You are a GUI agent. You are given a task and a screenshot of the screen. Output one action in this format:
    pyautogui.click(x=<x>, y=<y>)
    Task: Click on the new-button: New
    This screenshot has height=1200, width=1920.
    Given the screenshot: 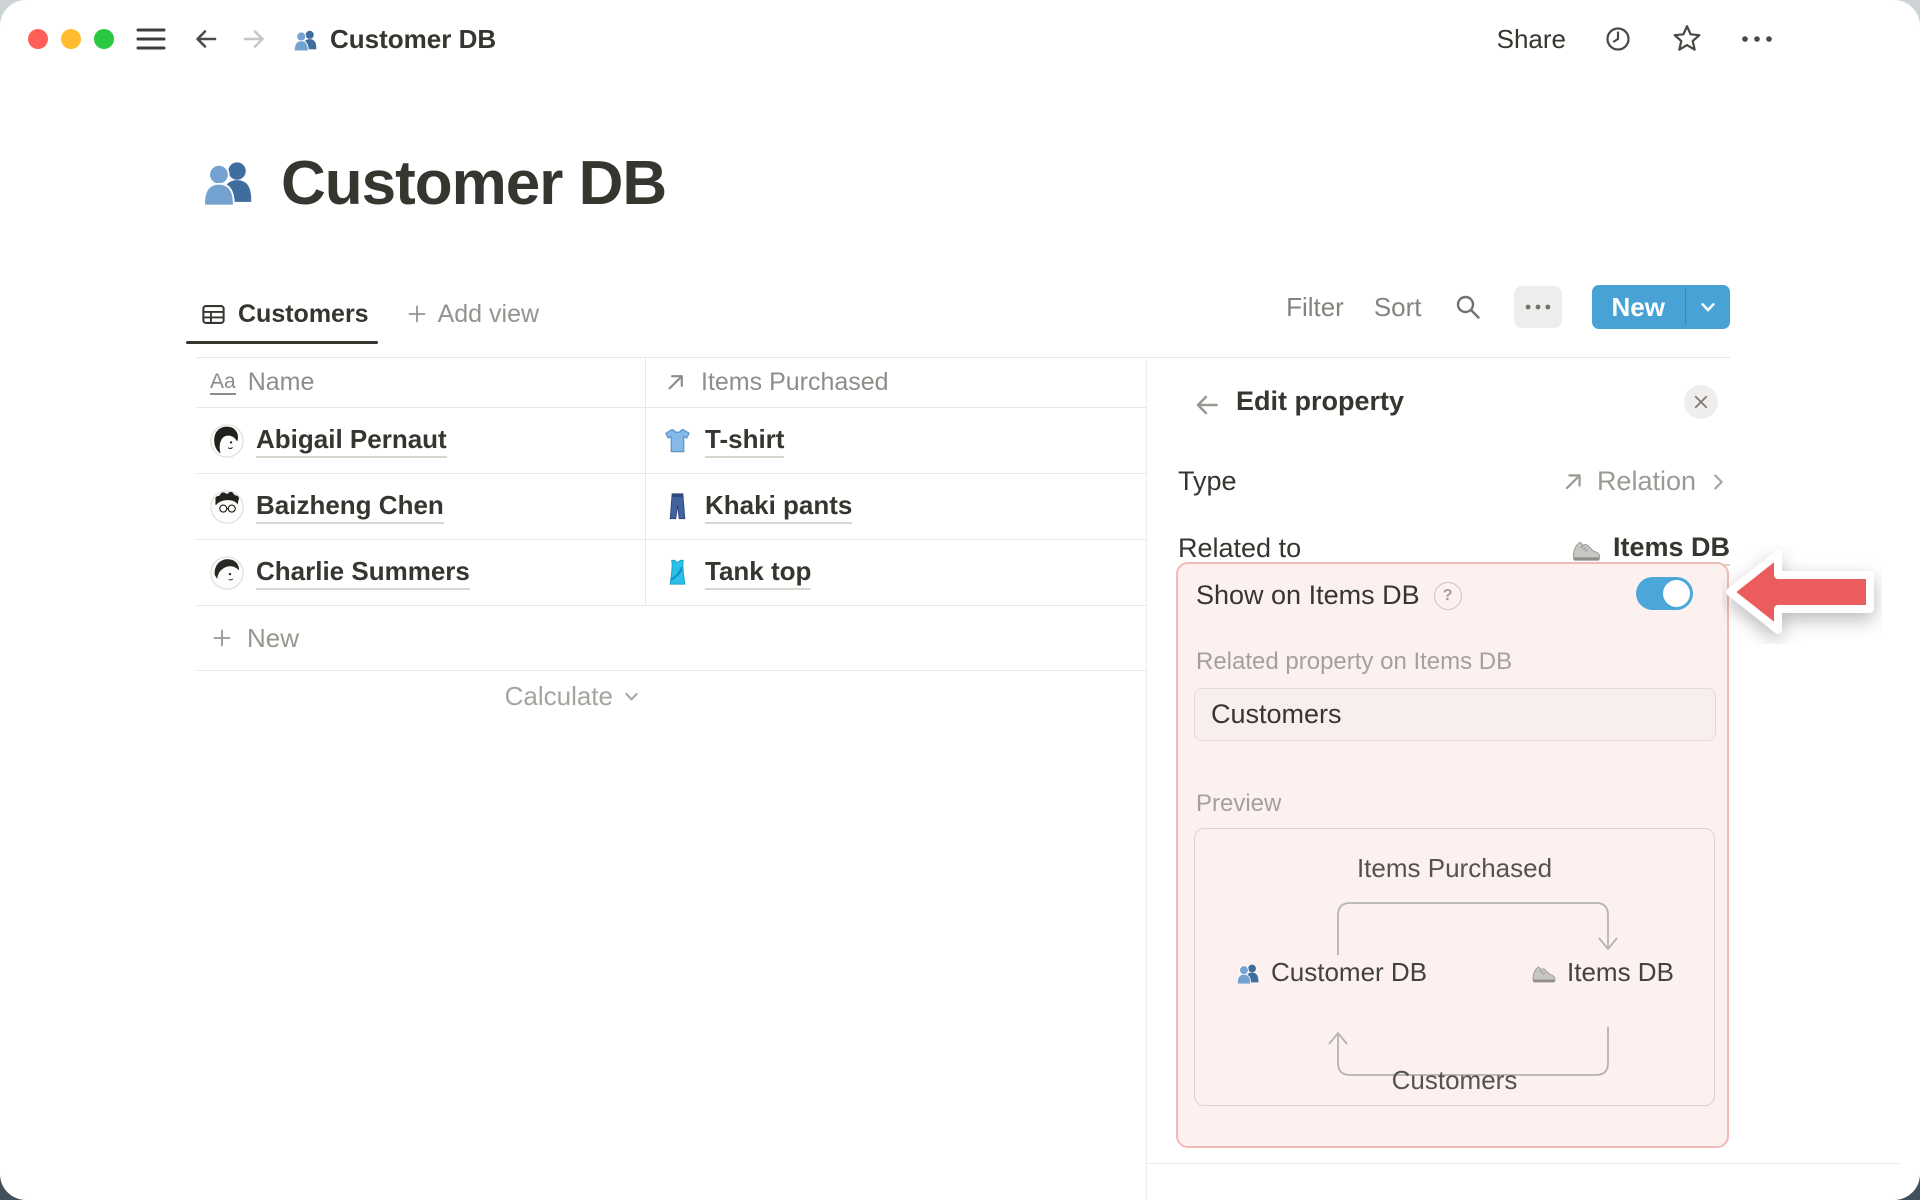 What is the action you would take?
    pyautogui.click(x=1638, y=307)
    